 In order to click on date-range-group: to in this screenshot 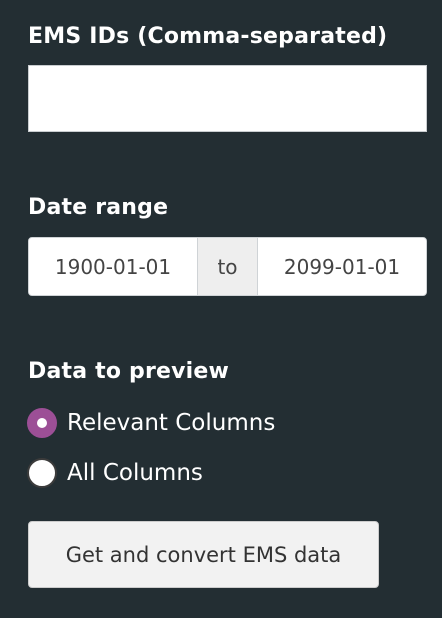, I will do `click(227, 266)`.